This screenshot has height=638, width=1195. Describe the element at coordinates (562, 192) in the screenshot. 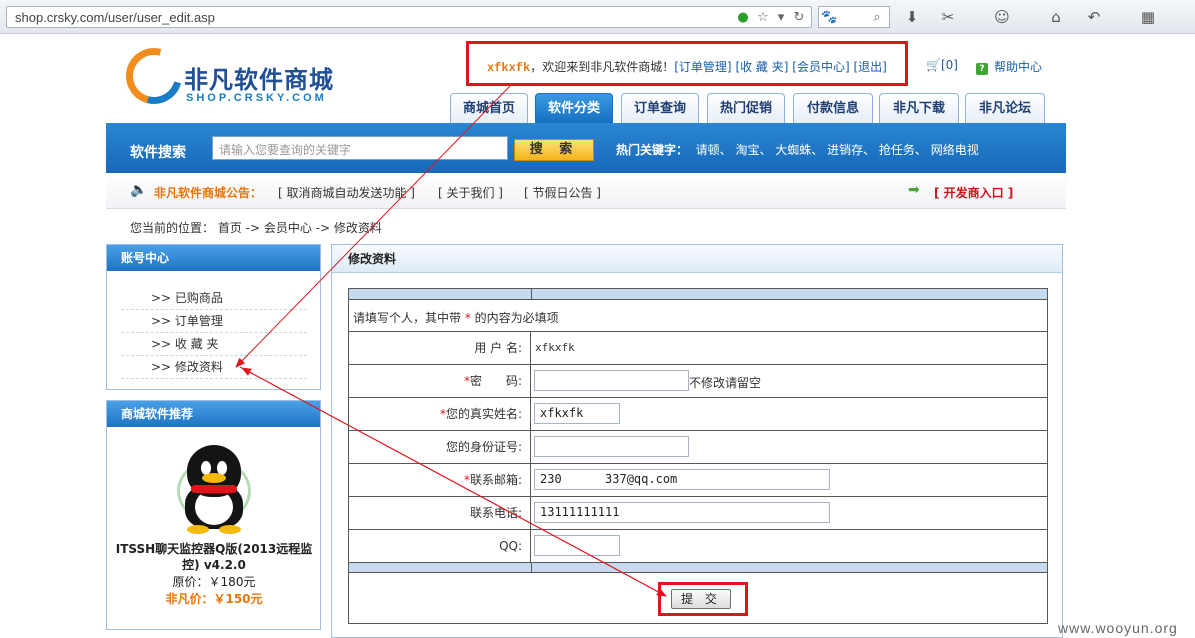

I see `notice-item-3: [ 节假日公告 ]` at that location.